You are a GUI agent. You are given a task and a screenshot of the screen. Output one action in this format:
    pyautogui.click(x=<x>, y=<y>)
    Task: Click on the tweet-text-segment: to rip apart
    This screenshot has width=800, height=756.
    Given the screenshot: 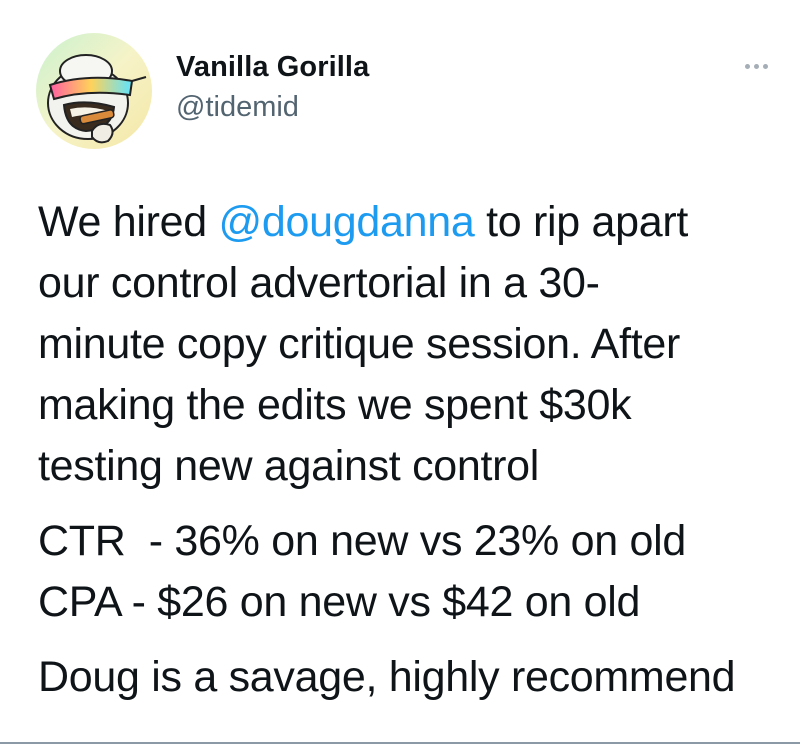 What is the action you would take?
    pyautogui.click(x=581, y=222)
    